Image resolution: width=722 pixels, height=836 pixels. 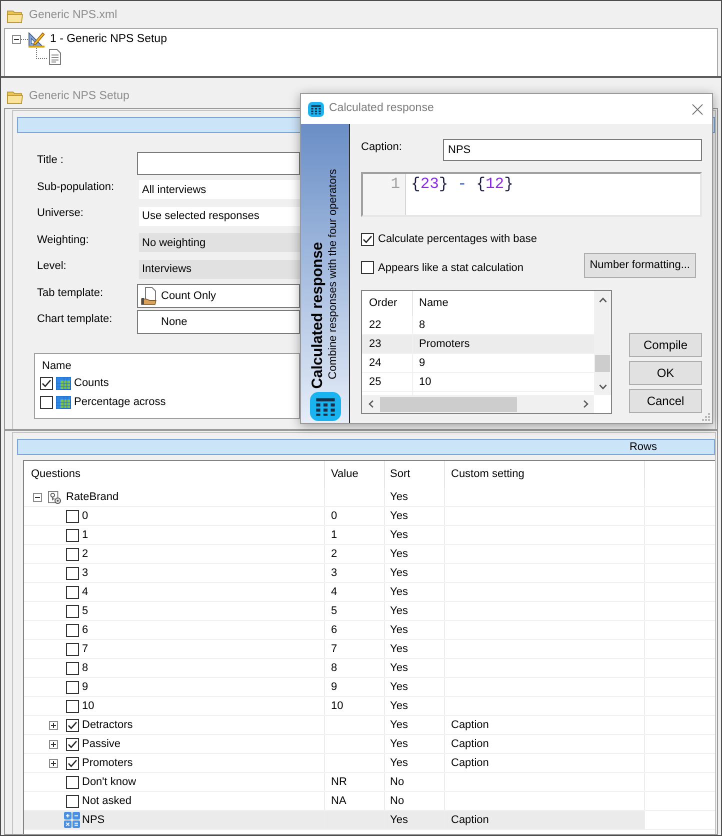 What do you see at coordinates (218, 322) in the screenshot?
I see `template-field: None` at bounding box center [218, 322].